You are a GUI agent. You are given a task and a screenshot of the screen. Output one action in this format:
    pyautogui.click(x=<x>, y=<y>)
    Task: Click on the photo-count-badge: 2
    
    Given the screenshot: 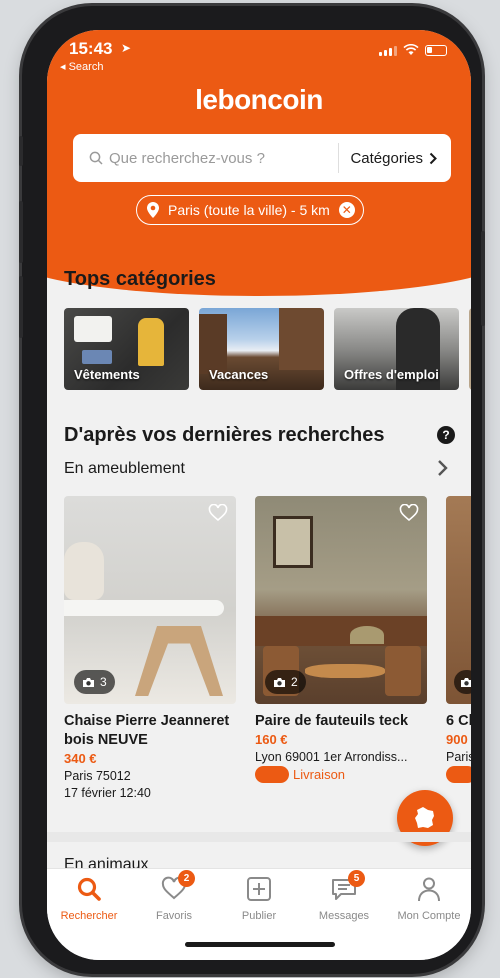 What is the action you would take?
    pyautogui.click(x=285, y=682)
    